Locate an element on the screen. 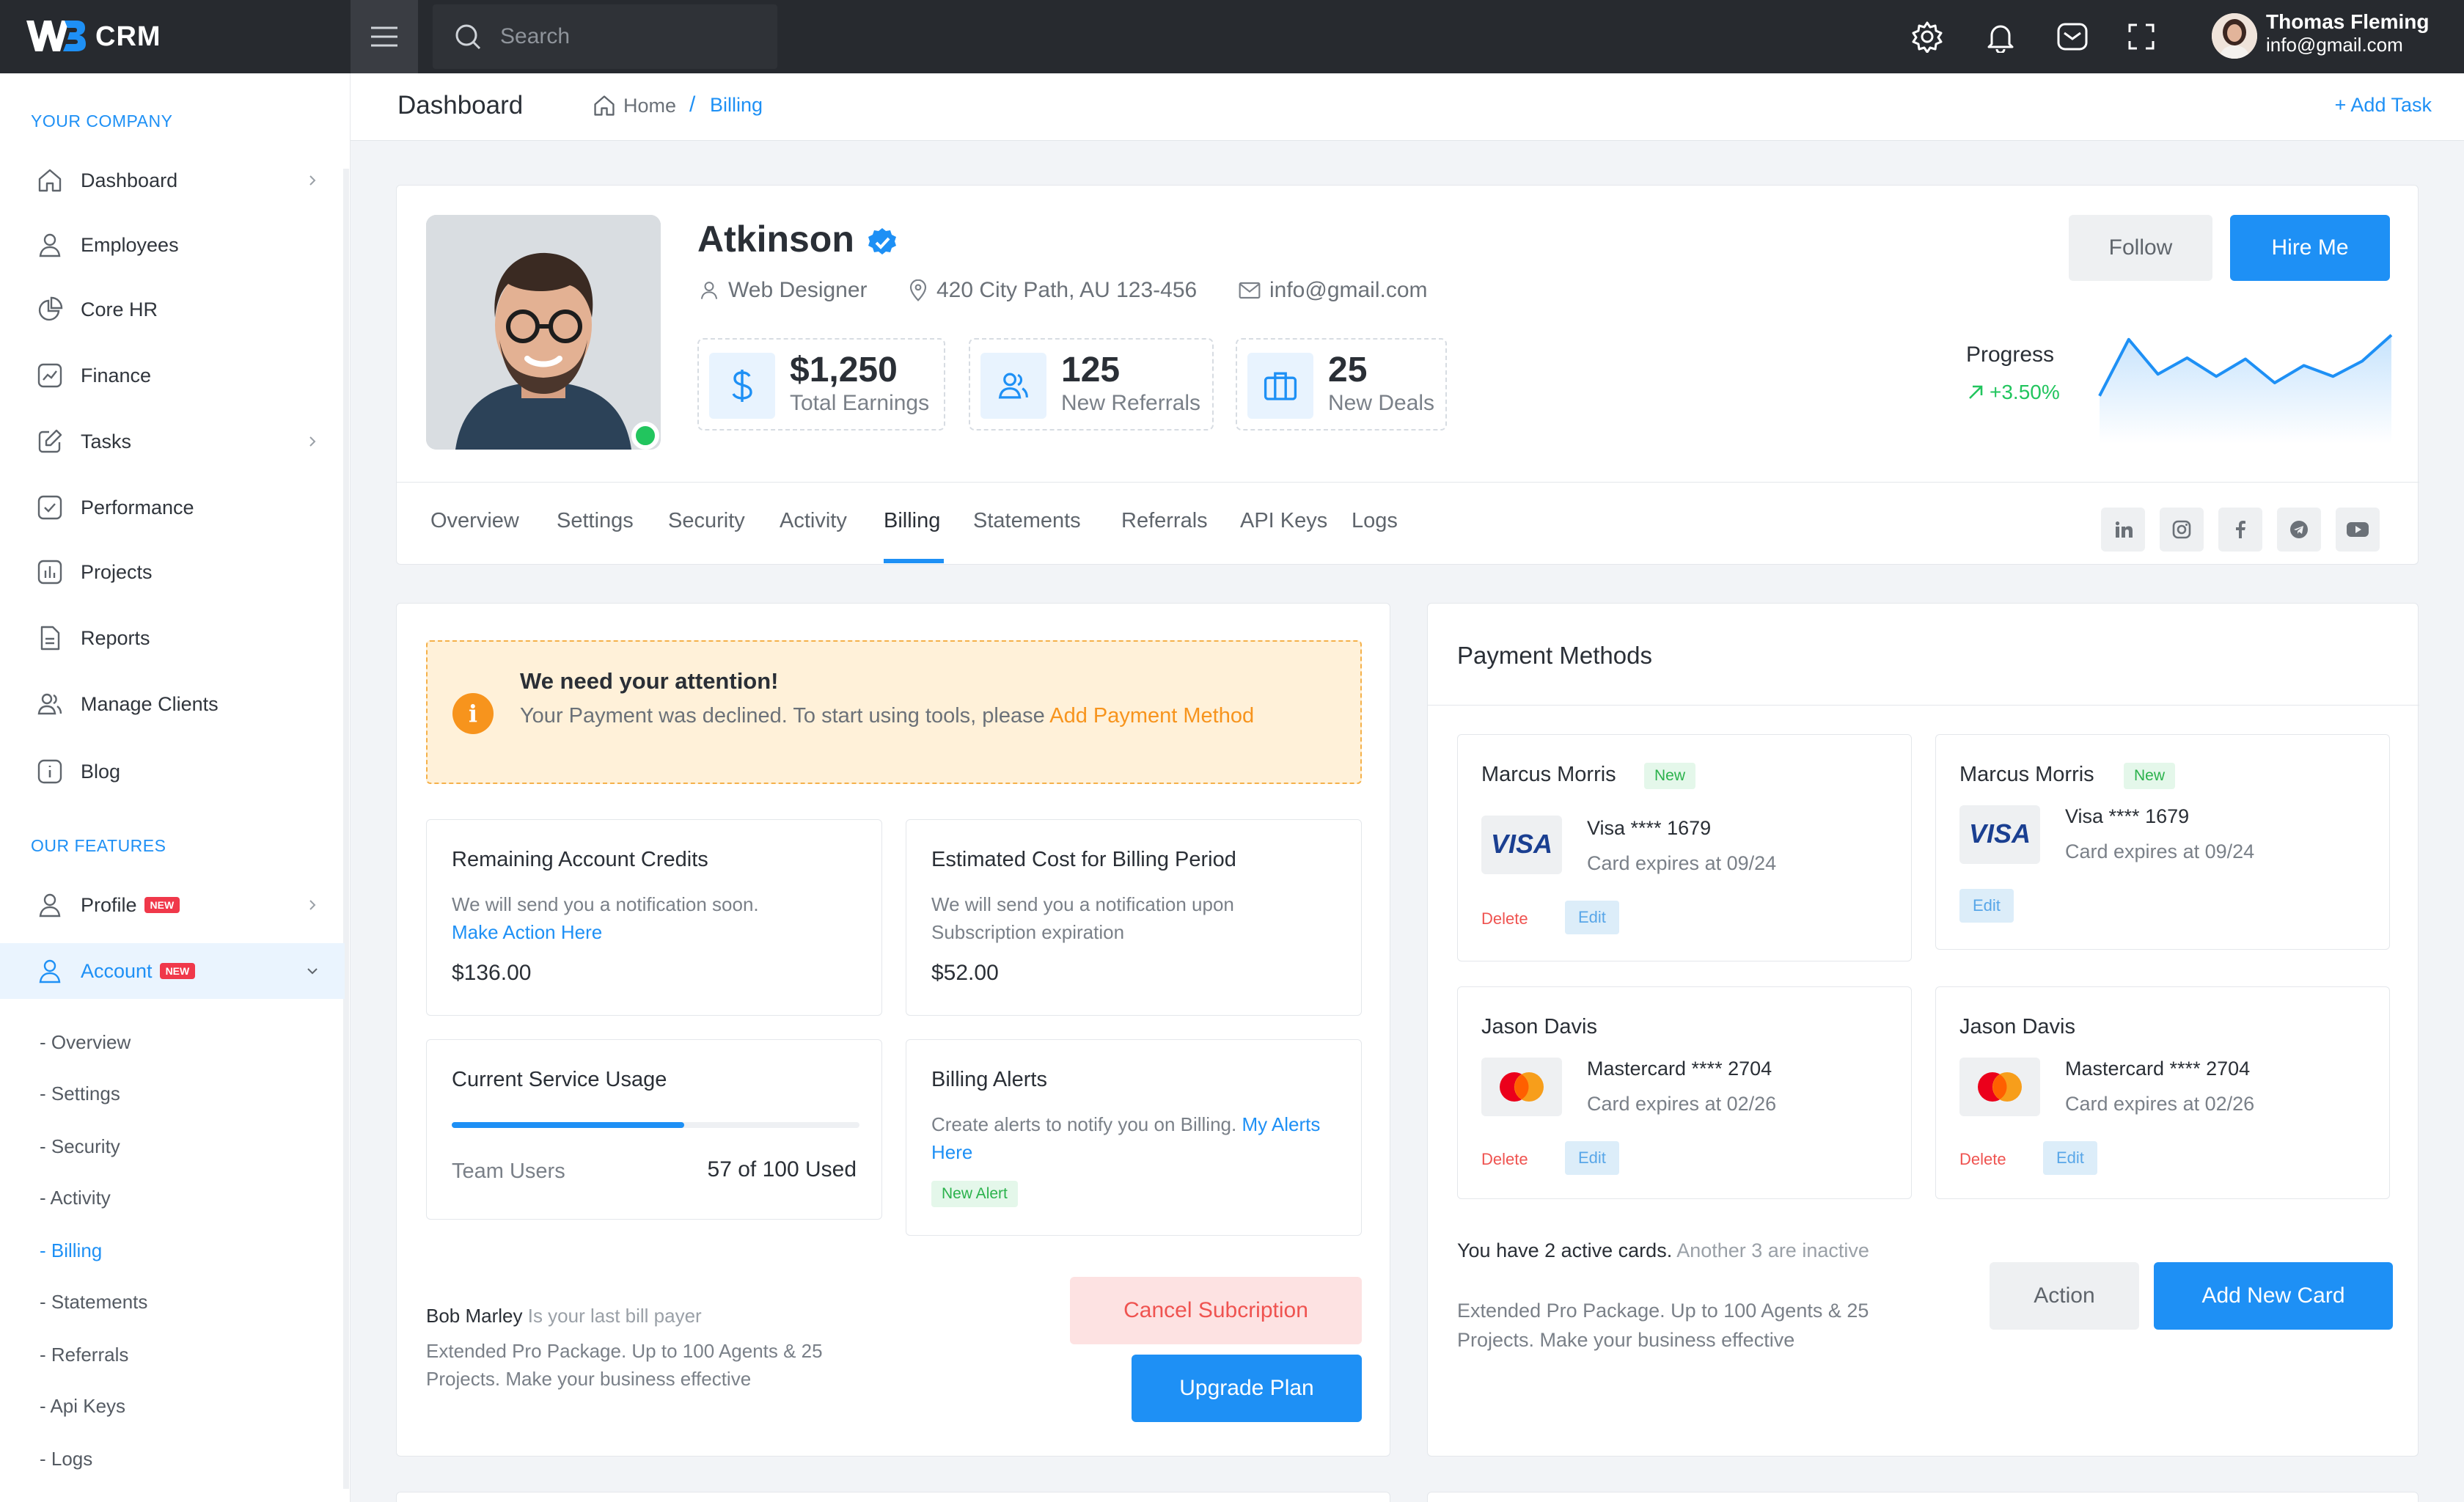  sidebar-item-tasks: Tasks is located at coordinates (172, 442).